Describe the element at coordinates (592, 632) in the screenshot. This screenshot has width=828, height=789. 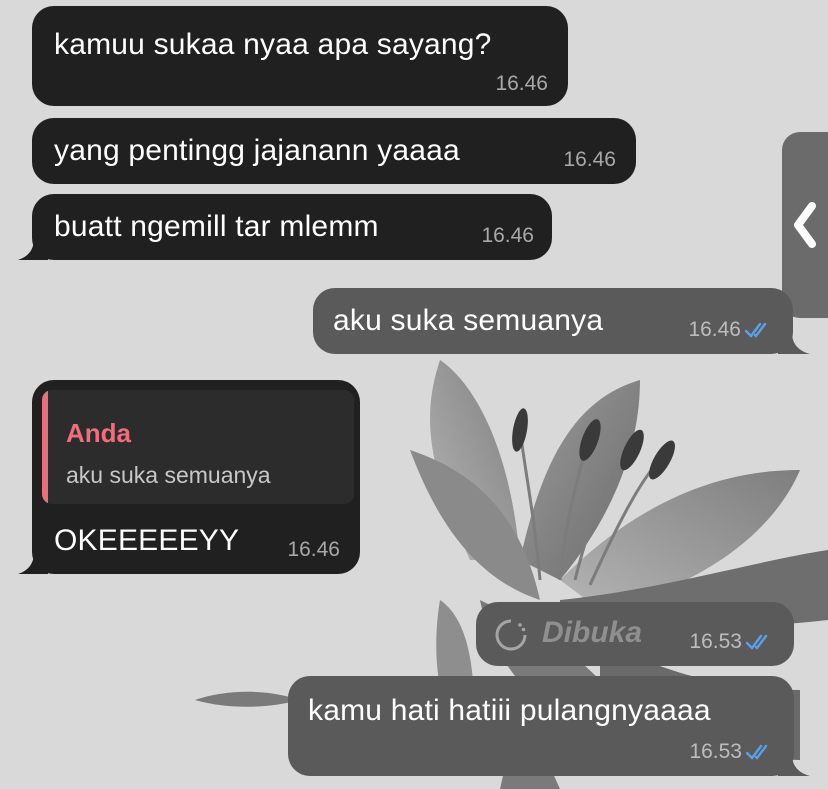
I see `view-once-label: Dibuka` at that location.